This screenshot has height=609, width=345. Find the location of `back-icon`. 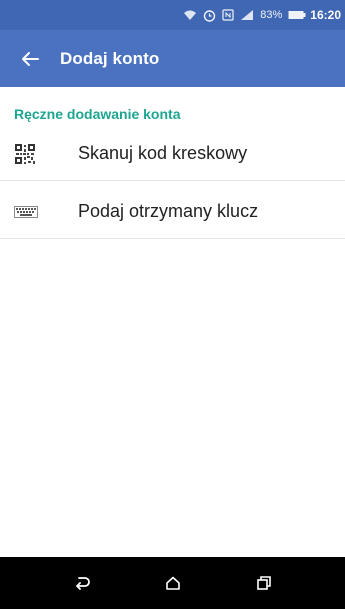

back-icon is located at coordinates (82, 583).